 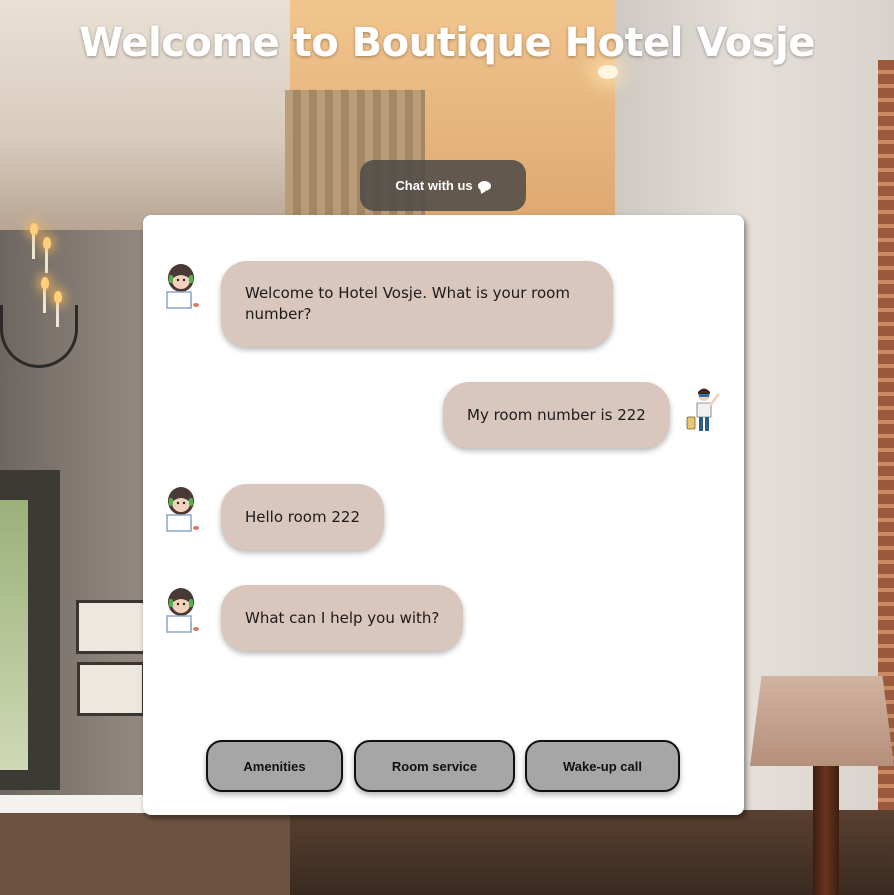 What do you see at coordinates (704, 409) in the screenshot?
I see `traveler-avatar-icon` at bounding box center [704, 409].